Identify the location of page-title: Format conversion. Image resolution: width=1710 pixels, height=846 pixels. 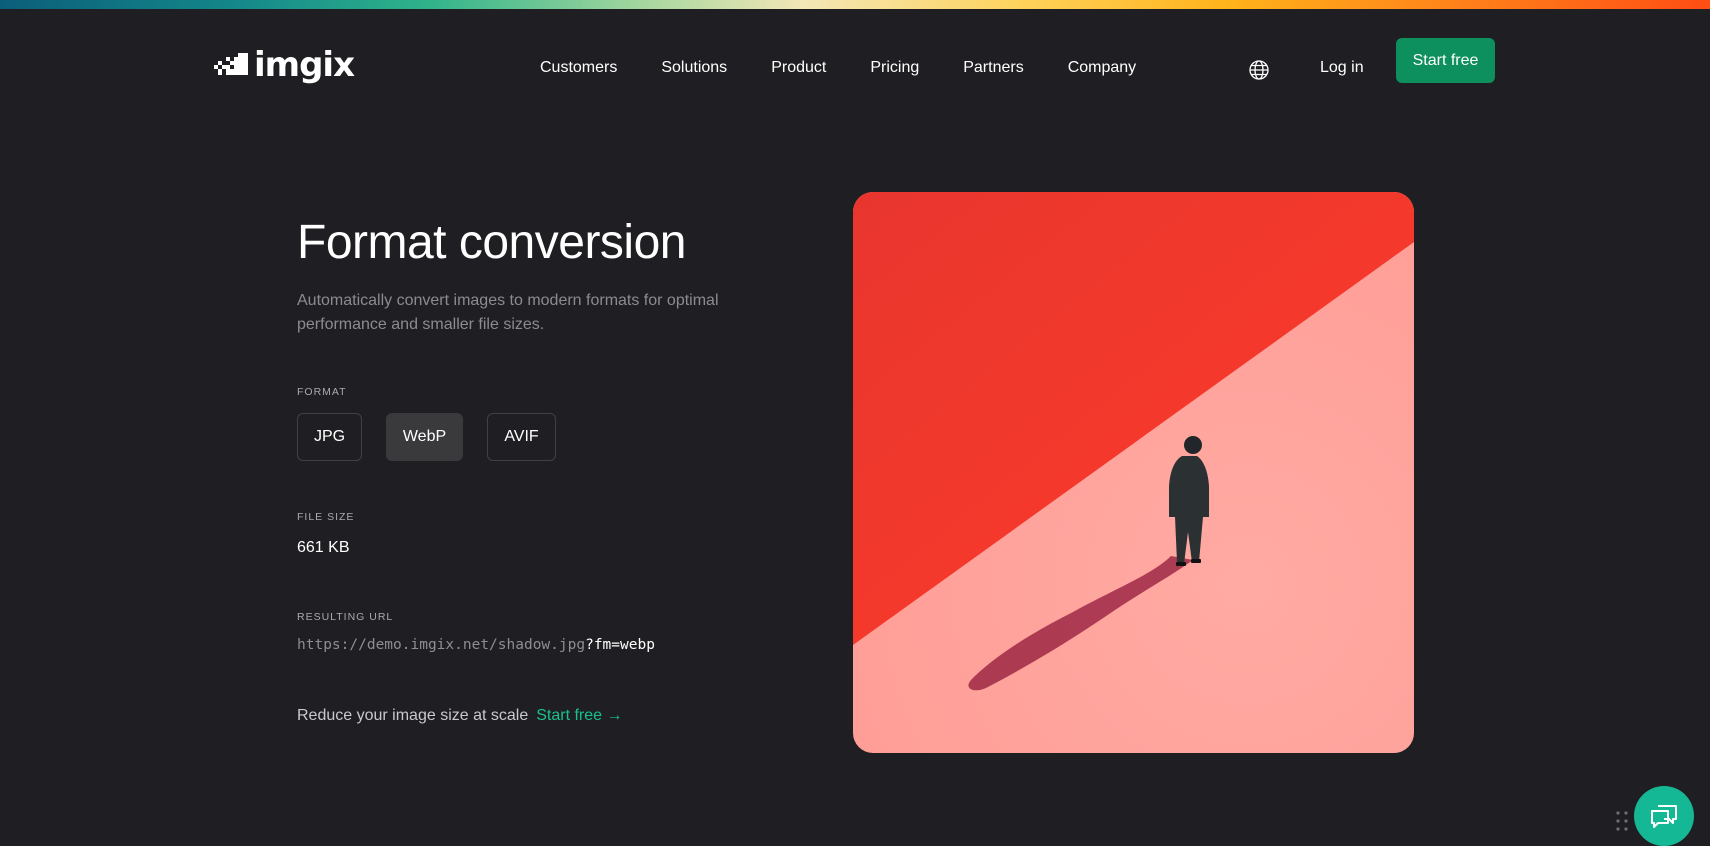
(491, 242).